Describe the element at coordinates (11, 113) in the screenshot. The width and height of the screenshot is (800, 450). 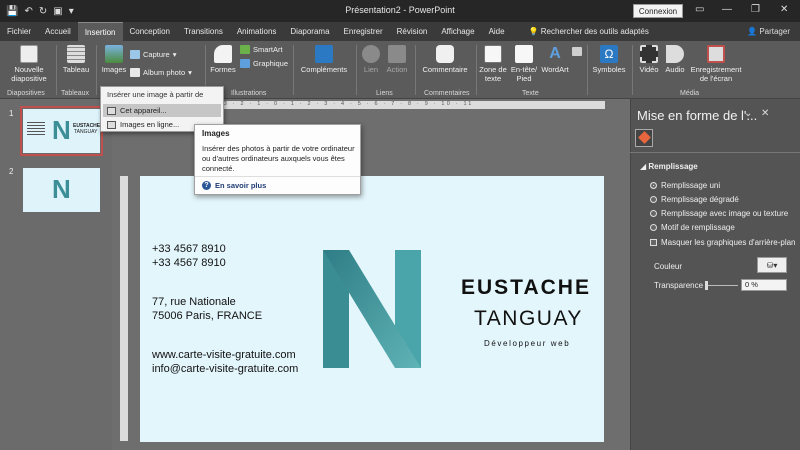
I see `slide-number: 1` at that location.